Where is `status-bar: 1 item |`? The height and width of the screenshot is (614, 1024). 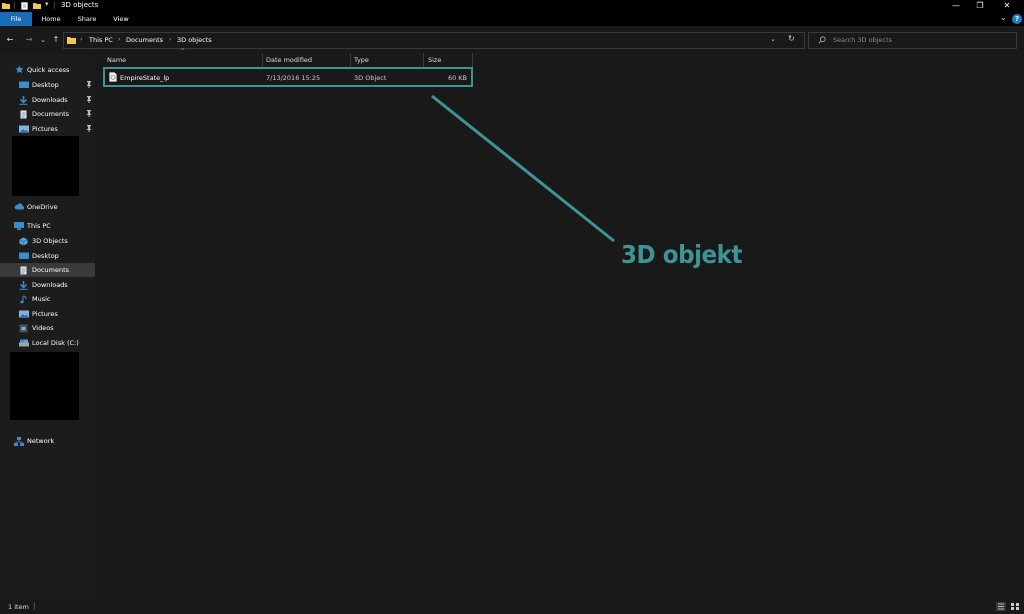 status-bar: 1 item | is located at coordinates (512, 606).